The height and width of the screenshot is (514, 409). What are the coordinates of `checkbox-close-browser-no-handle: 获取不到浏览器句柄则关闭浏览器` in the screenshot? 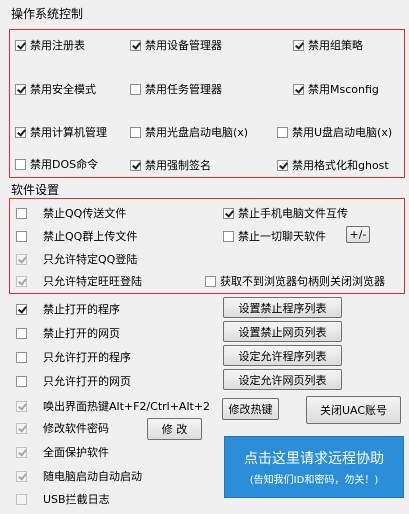 It's located at (295, 281).